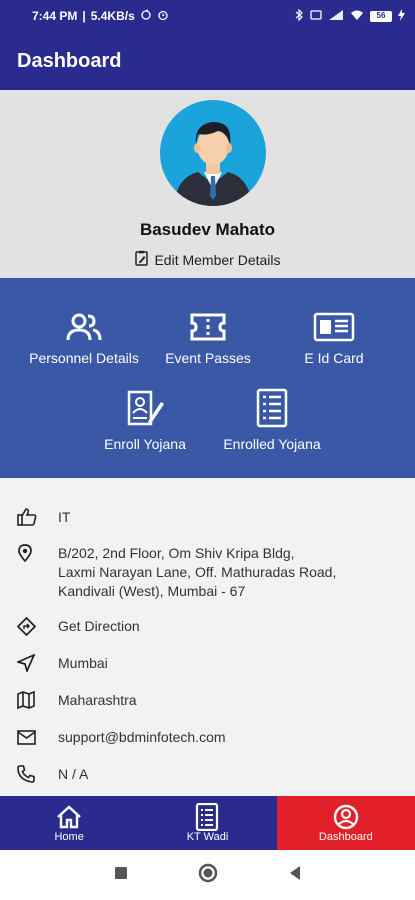 This screenshot has height=900, width=415. Describe the element at coordinates (145, 444) in the screenshot. I see `enroll-yojana-label: Enroll Yojana` at that location.